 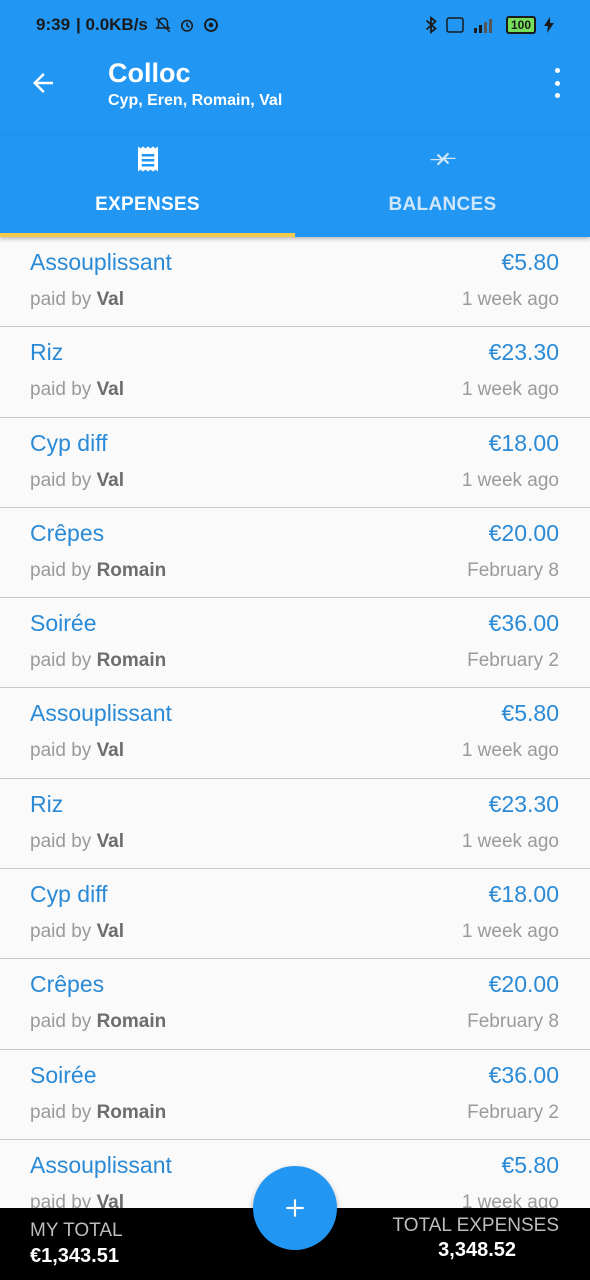 I want to click on tab-bar: EXPENSES BALANCES, so click(x=295, y=186).